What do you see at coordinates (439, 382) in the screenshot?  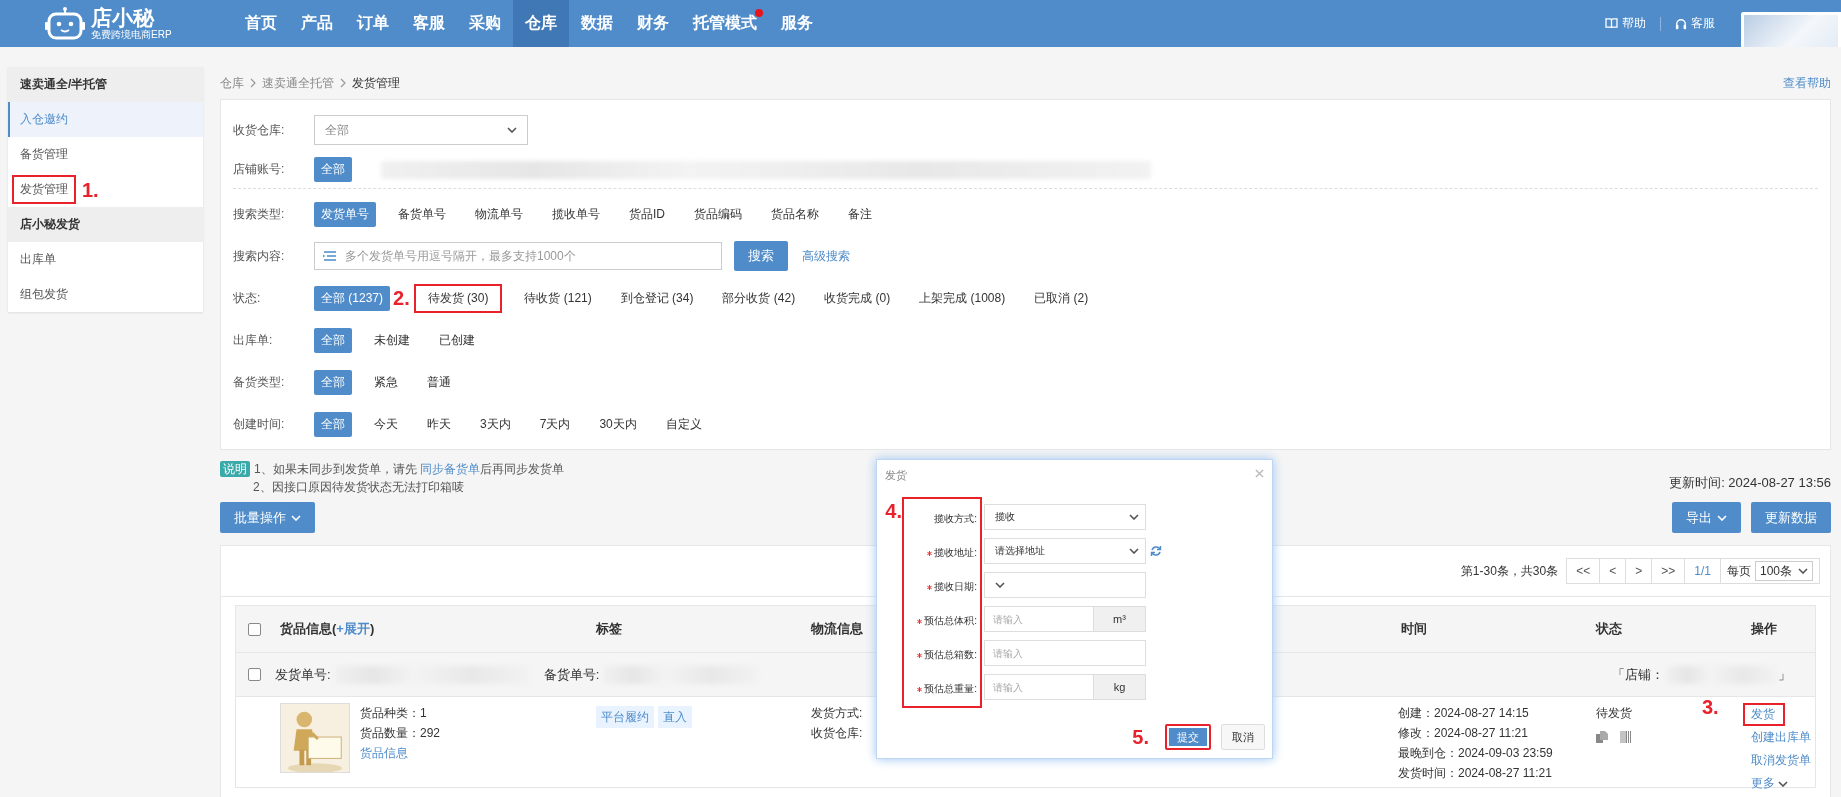 I see `filter-option: 普通` at bounding box center [439, 382].